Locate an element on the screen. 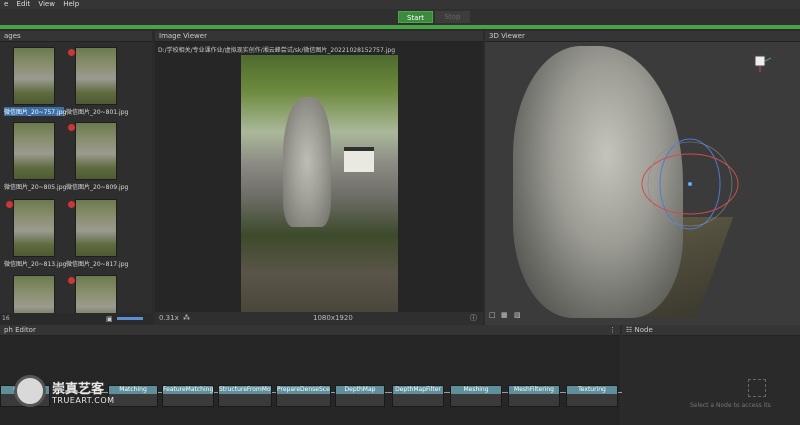  grid-icon: ▣ is located at coordinates (109, 319).